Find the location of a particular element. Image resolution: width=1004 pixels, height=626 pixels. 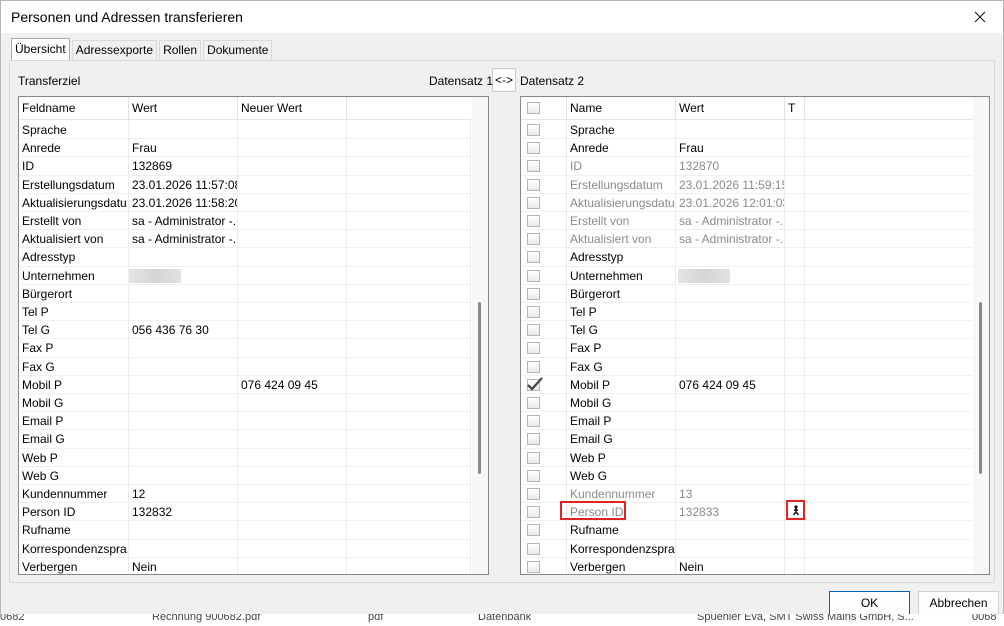

field-name-cell: Erstellt von is located at coordinates (74, 221).